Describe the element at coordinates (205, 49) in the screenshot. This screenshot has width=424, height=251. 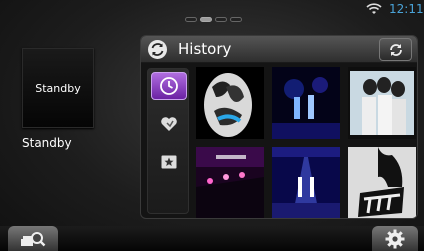
I see `history-title: History` at that location.